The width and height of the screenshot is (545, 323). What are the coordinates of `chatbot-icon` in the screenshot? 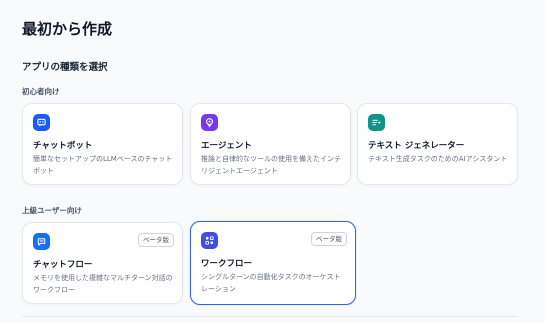 It's located at (41, 122).